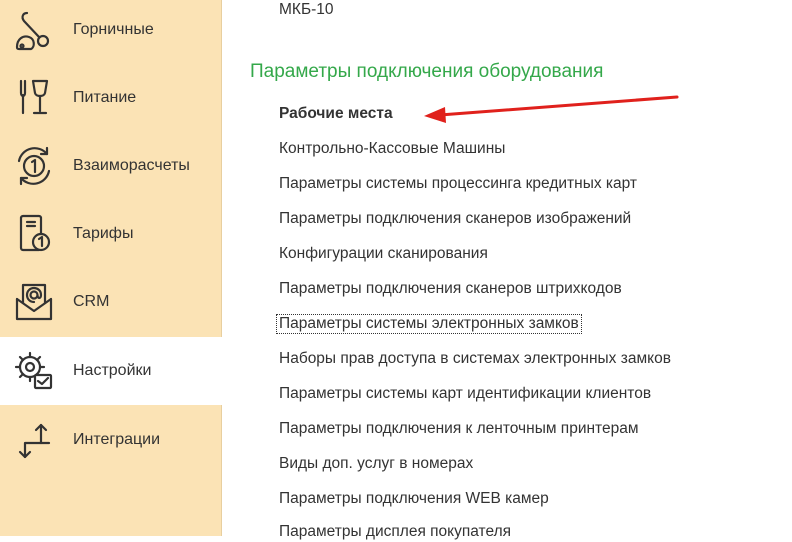 The width and height of the screenshot is (792, 542). I want to click on link-scan-configs: Конфигурации сканирования, so click(383, 254).